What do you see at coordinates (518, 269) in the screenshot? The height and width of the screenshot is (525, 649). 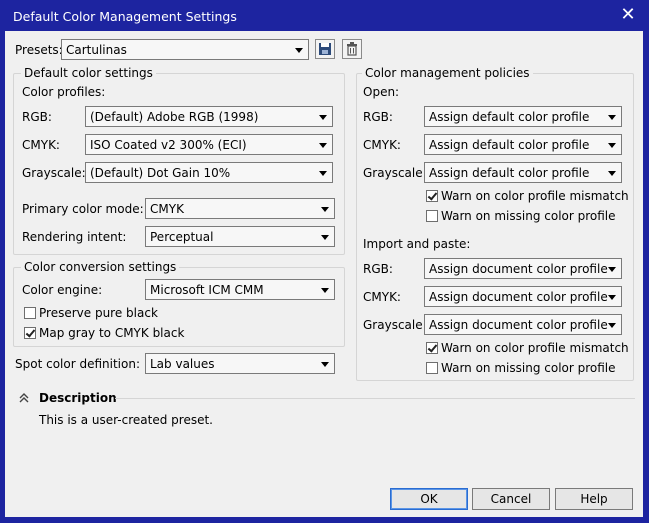 I see `import-rgb-policy-value: Assign document color profile` at bounding box center [518, 269].